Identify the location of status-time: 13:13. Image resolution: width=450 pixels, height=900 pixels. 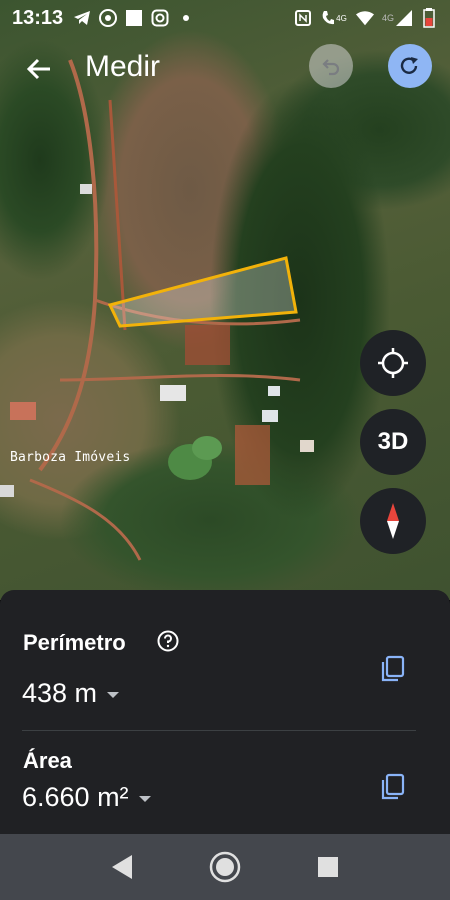
(38, 17).